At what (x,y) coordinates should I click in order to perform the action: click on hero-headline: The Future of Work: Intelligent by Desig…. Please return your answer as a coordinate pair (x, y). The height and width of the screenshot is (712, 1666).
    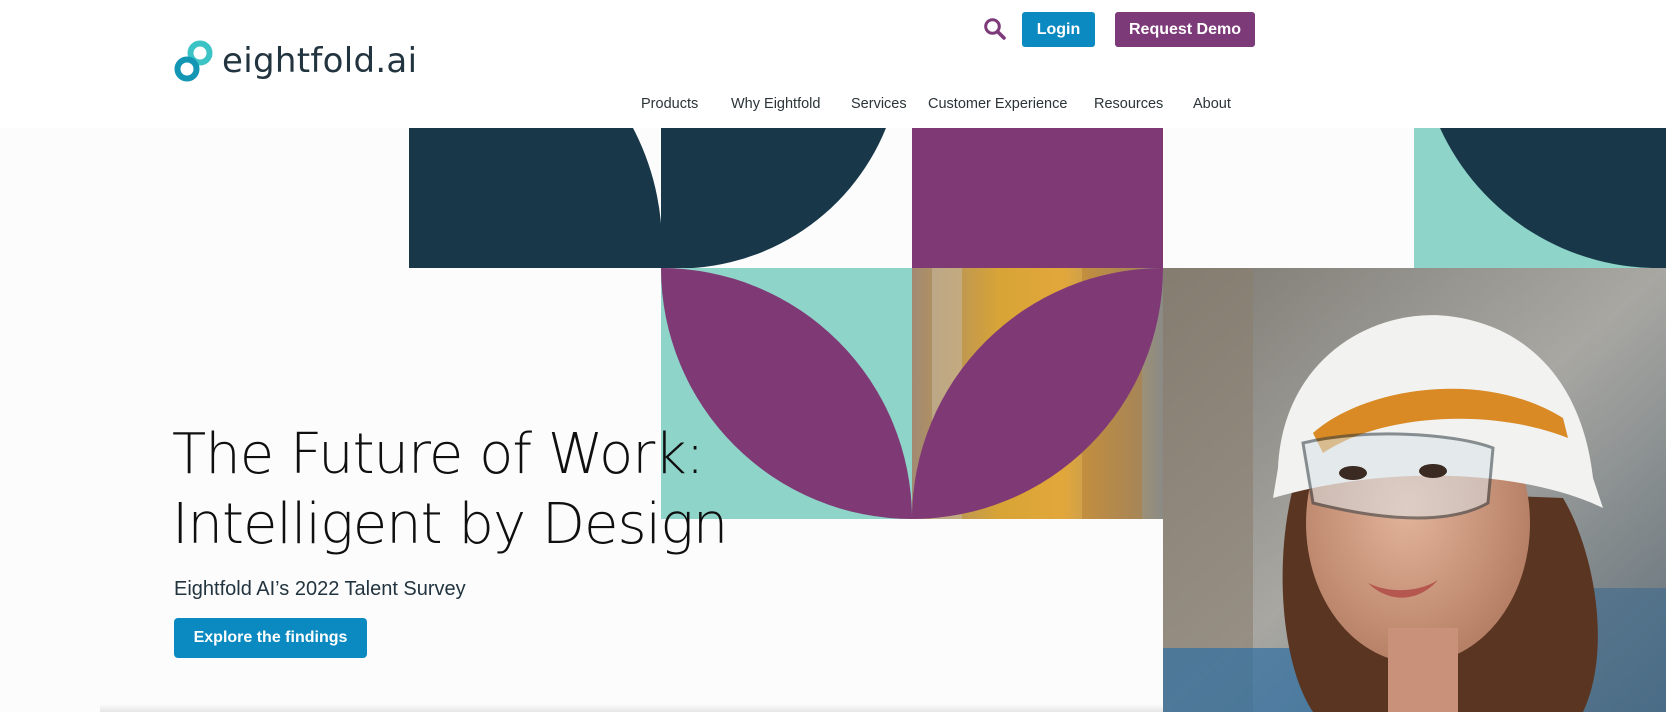
    Looking at the image, I should click on (450, 490).